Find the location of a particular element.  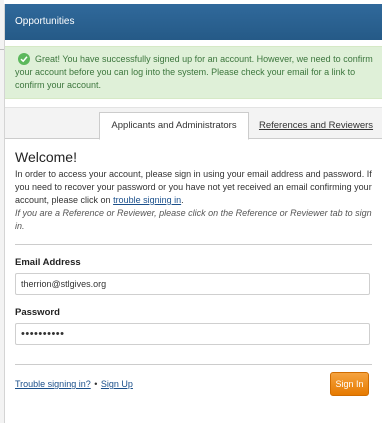

trouble-signing-in-footer-link: Trouble signing in? is located at coordinates (53, 384).